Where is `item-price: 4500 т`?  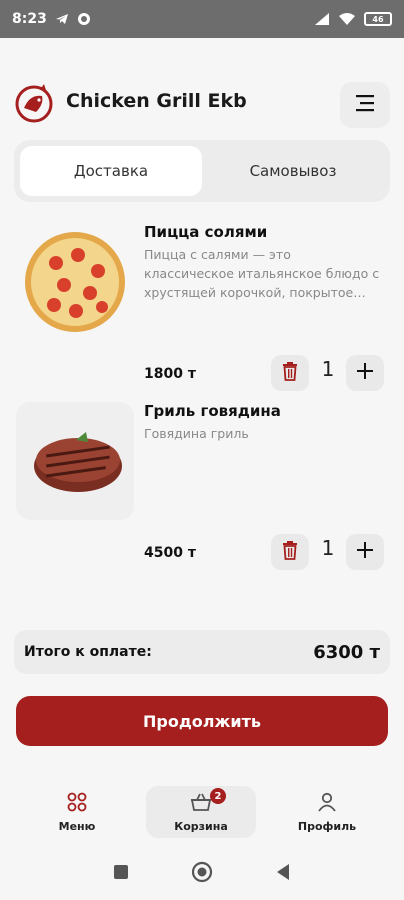 item-price: 4500 т is located at coordinates (170, 553).